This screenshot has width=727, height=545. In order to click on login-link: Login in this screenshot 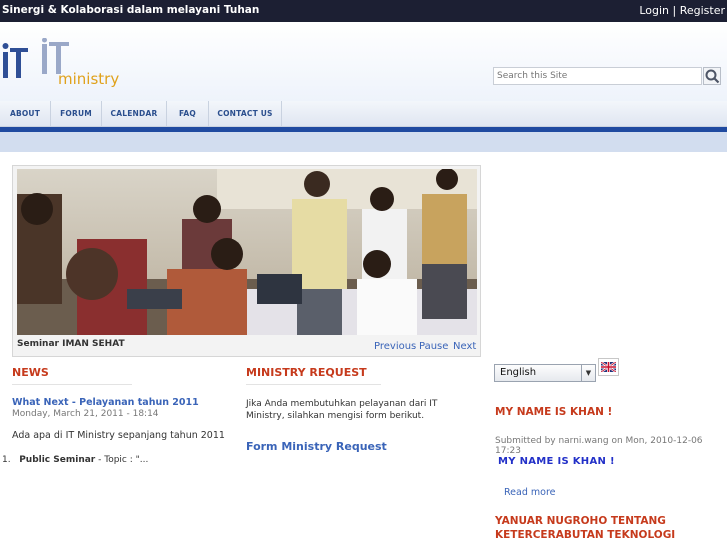, I will do `click(654, 10)`.